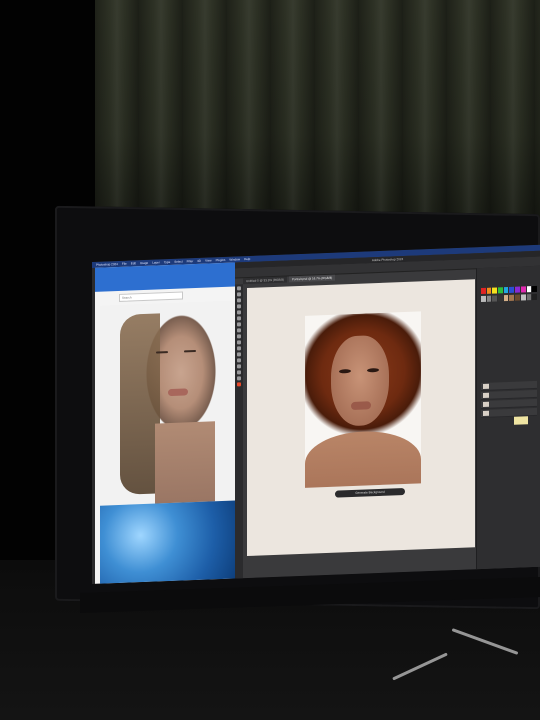 This screenshot has width=540, height=720. I want to click on curly-portrait-photo, so click(363, 399).